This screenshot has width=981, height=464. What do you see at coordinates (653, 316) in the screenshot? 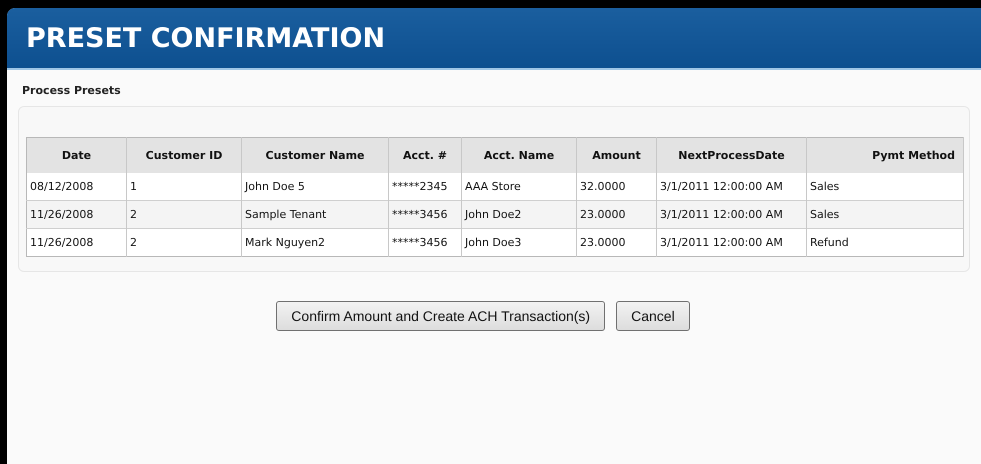
I see `cancel-button: Cancel` at bounding box center [653, 316].